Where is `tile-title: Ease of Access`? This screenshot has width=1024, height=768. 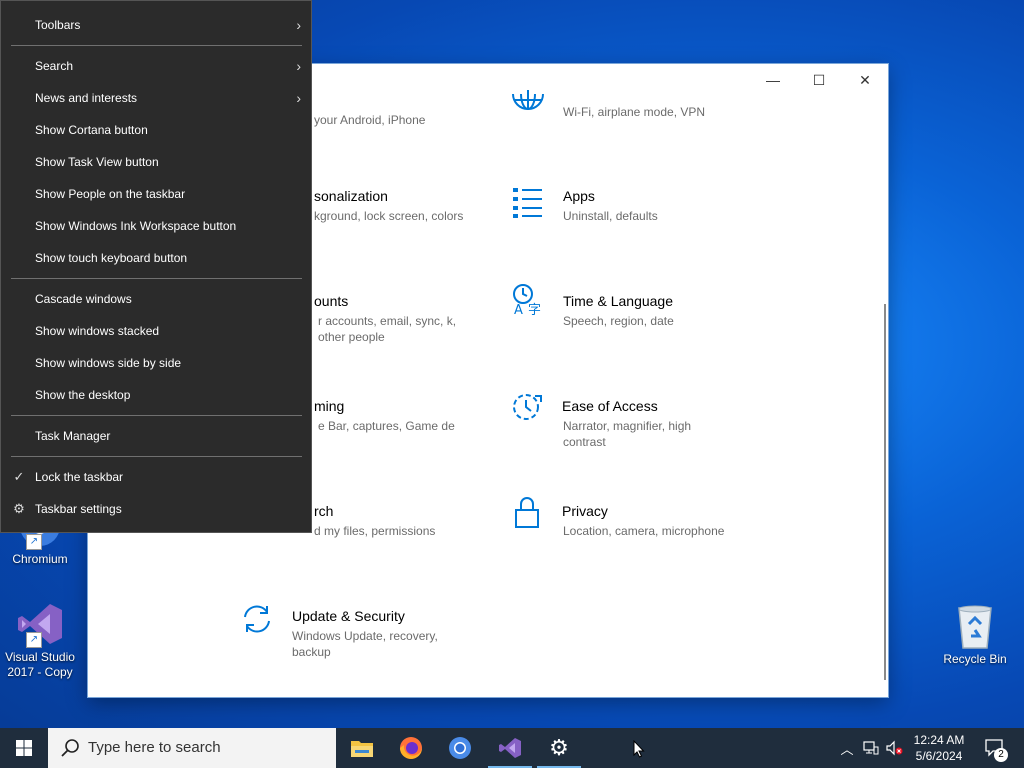 tile-title: Ease of Access is located at coordinates (610, 406).